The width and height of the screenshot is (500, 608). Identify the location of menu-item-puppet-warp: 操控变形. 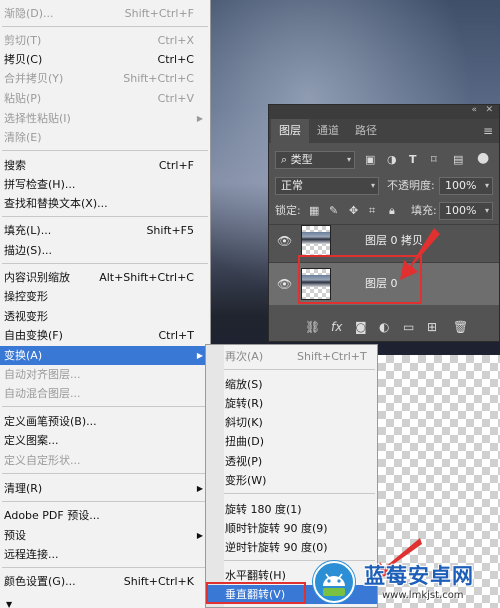
(105, 296).